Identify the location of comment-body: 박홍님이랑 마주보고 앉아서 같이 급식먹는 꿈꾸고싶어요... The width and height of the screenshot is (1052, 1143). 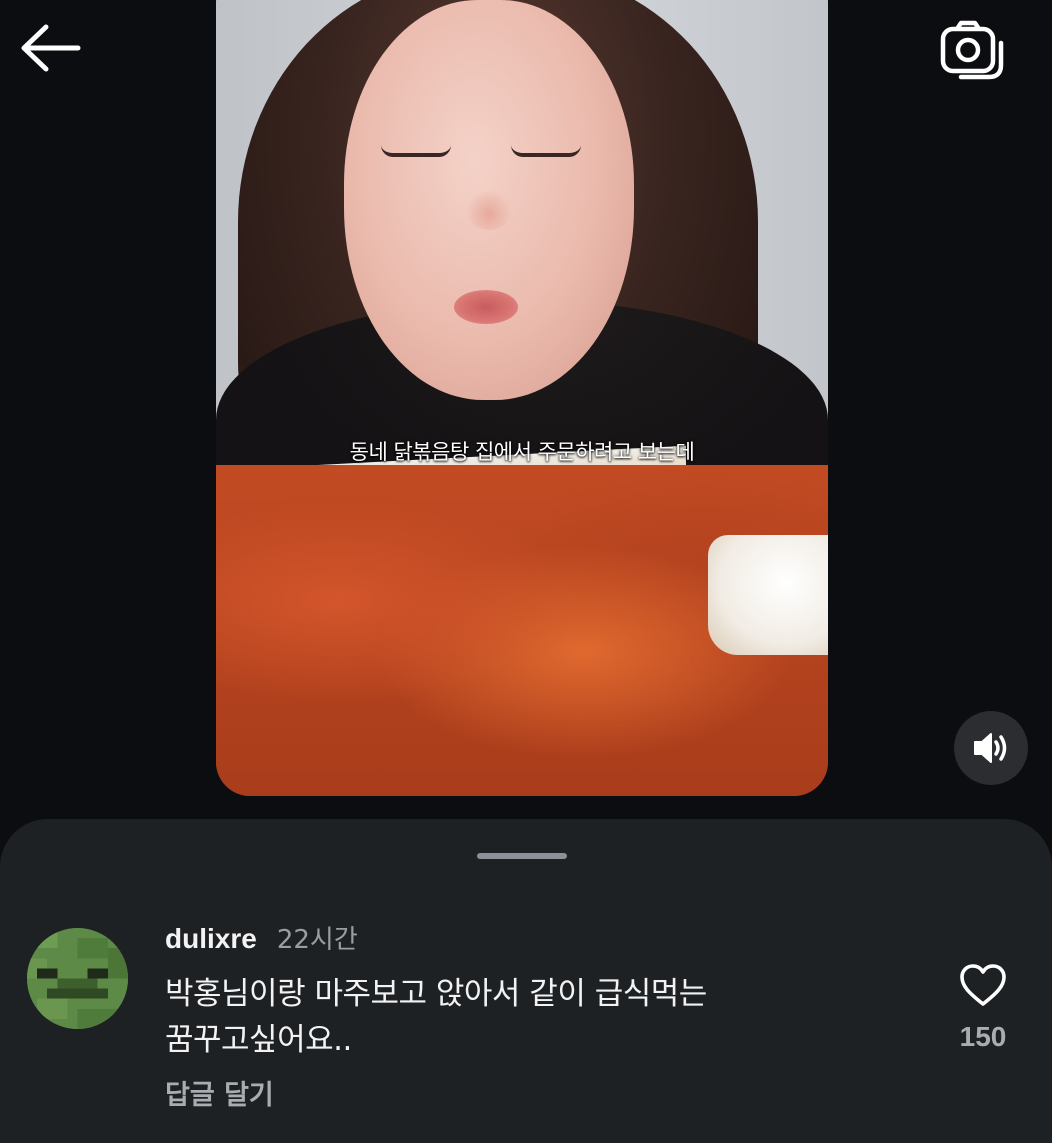
(515, 1017).